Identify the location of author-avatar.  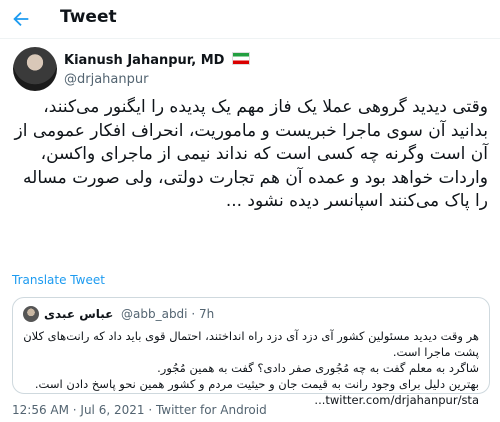
(35, 69).